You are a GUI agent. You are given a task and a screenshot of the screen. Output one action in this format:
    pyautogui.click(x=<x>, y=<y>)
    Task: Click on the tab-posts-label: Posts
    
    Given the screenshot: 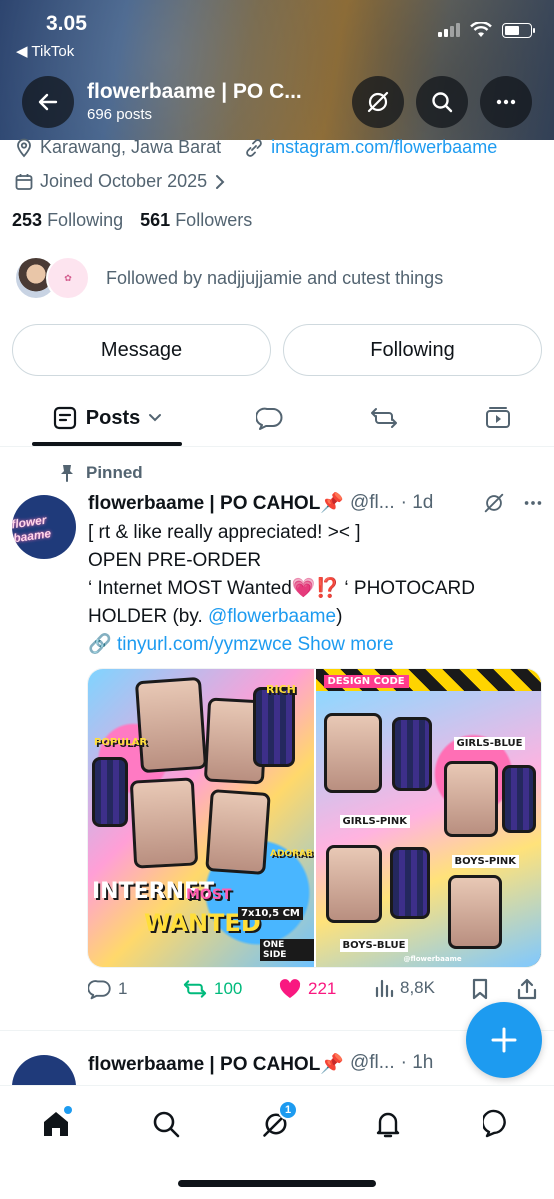 What is the action you would take?
    pyautogui.click(x=113, y=417)
    